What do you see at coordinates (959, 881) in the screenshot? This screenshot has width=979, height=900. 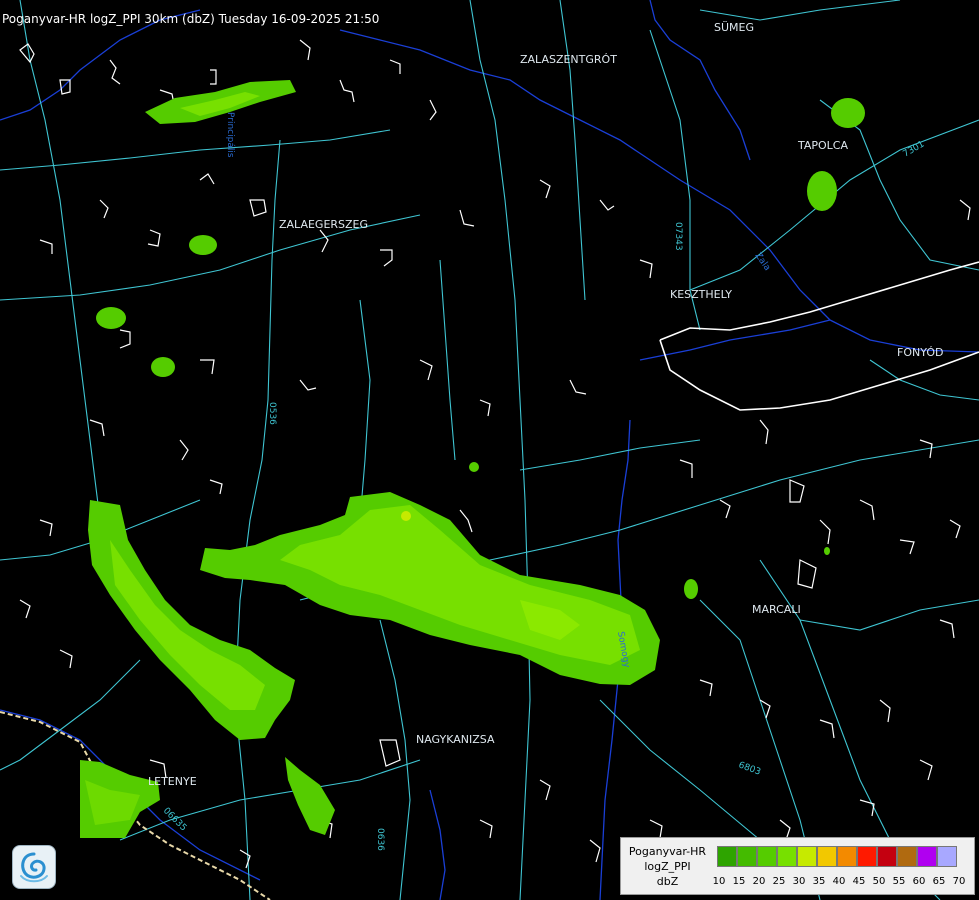 I see `legend-tick-label: 70` at bounding box center [959, 881].